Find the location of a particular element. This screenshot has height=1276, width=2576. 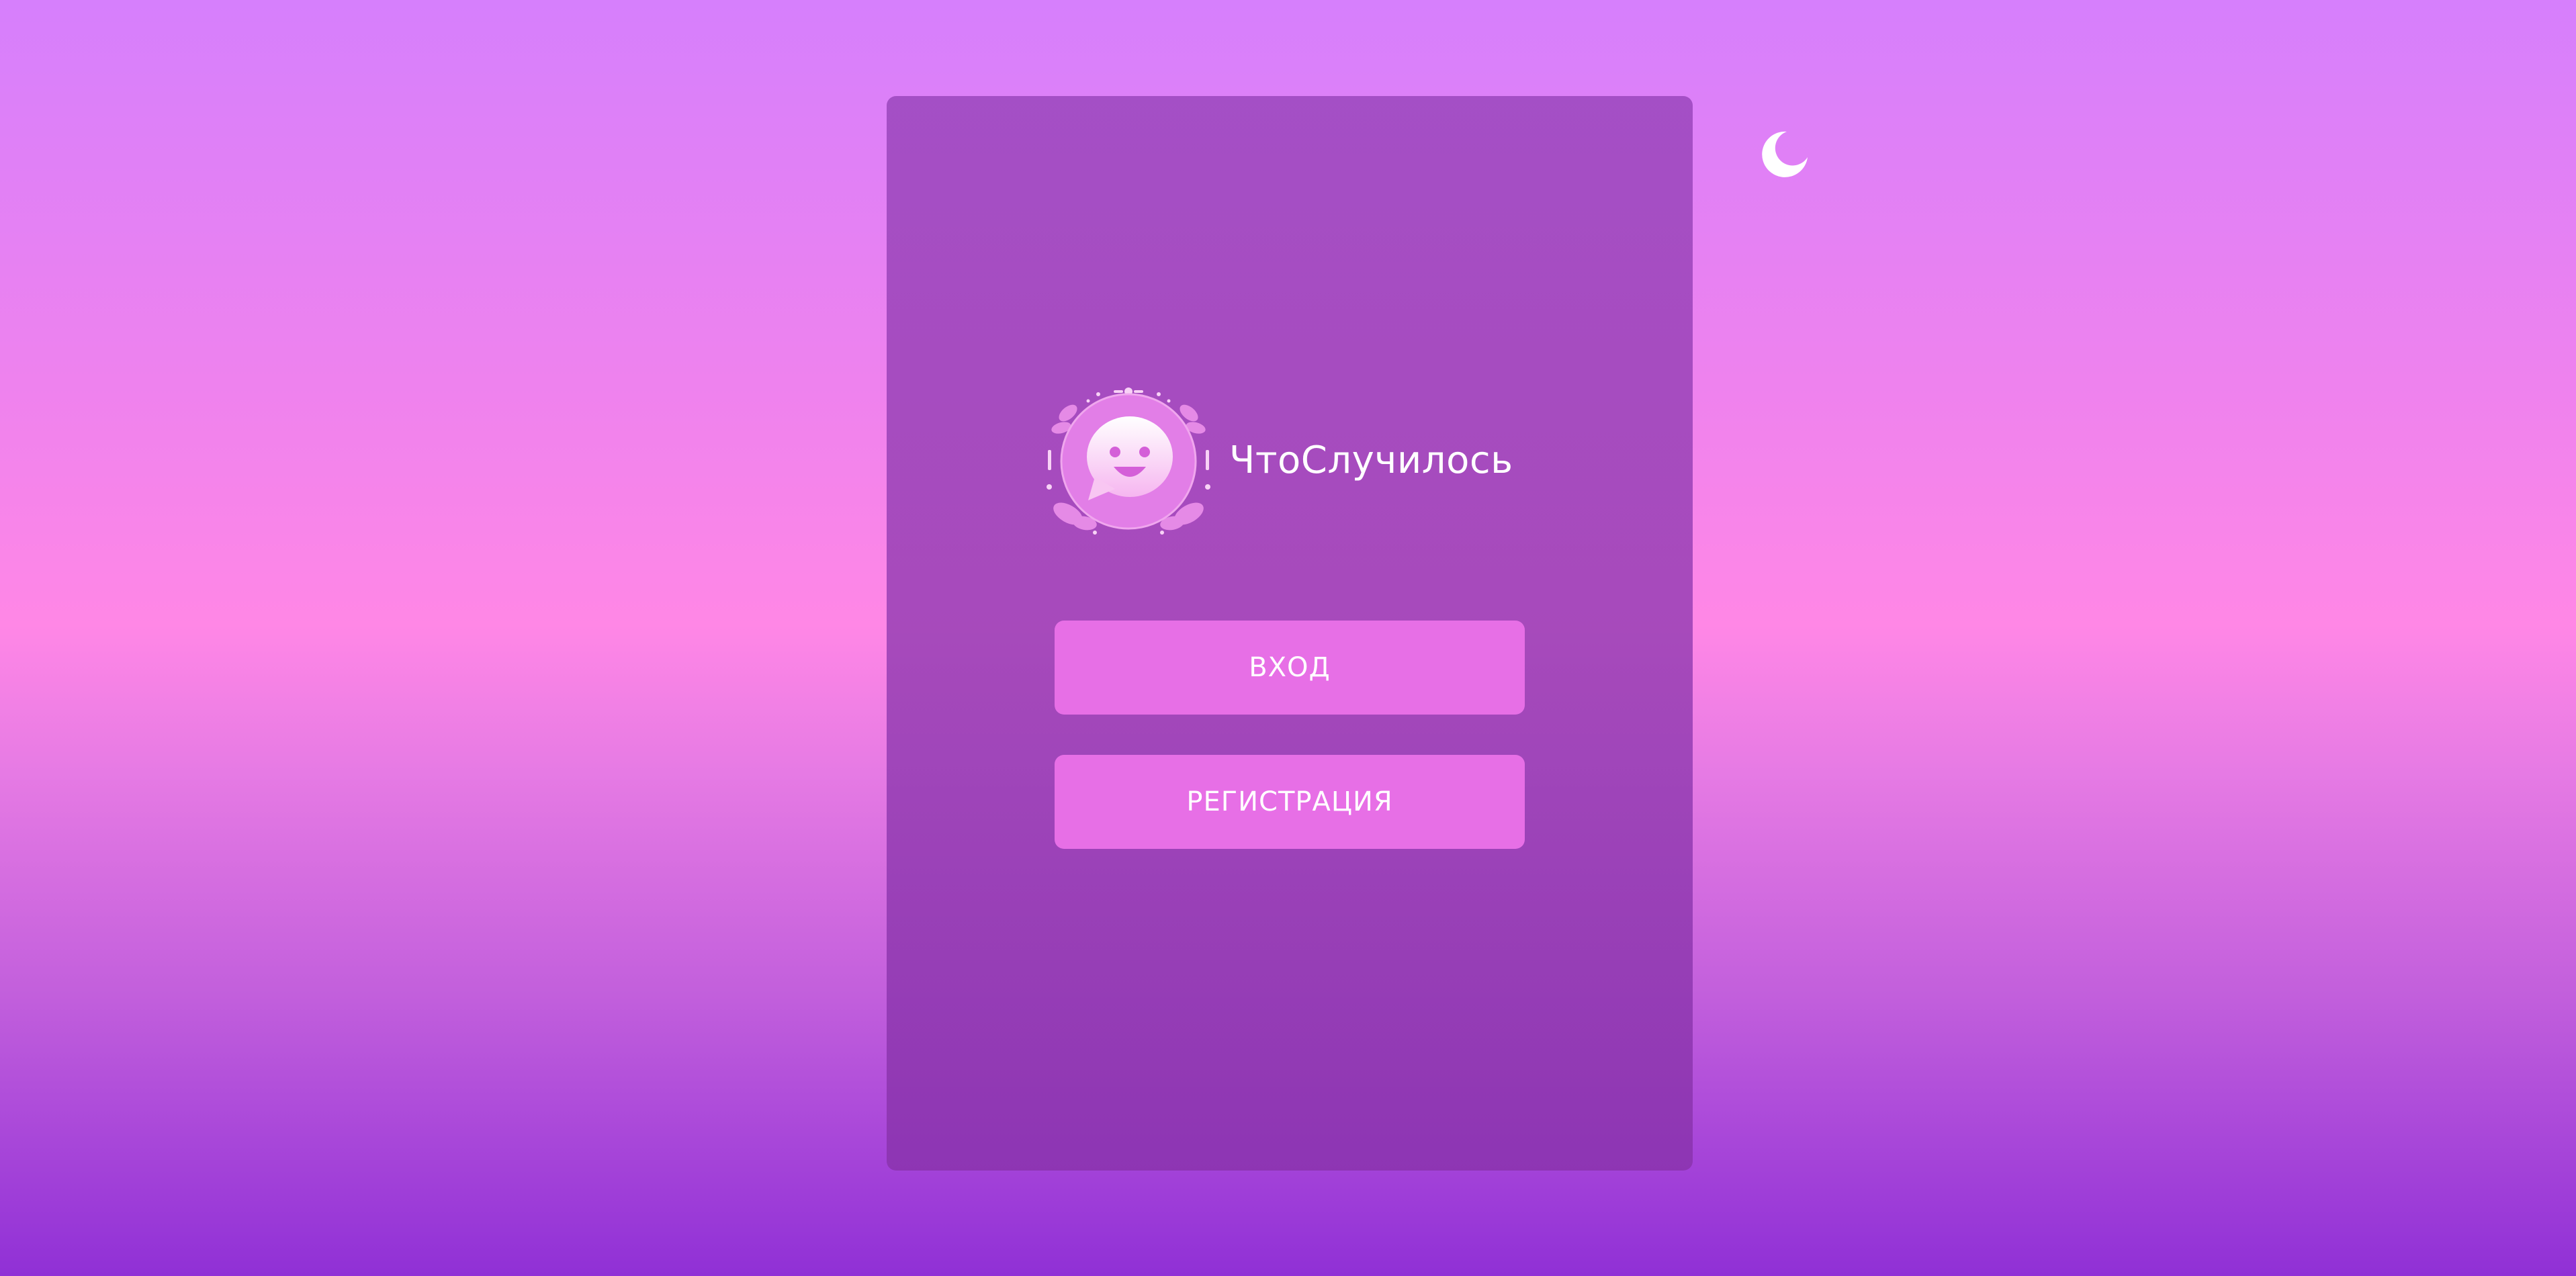

register-button: РЕГИСТРАЦИЯ is located at coordinates (1290, 802).